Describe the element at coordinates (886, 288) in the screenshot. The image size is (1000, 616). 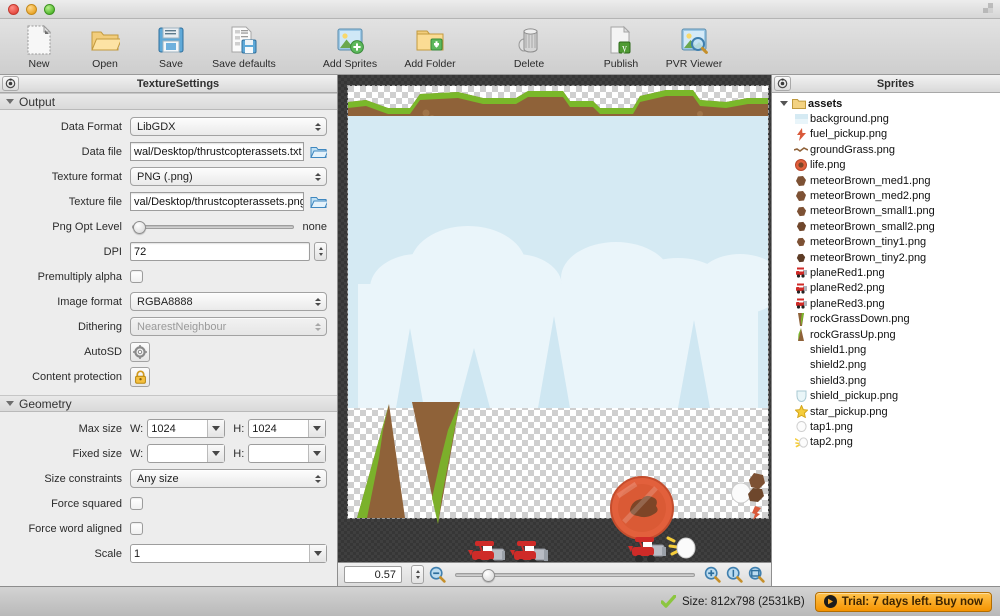
I see `list-item: planeRed2.png` at that location.